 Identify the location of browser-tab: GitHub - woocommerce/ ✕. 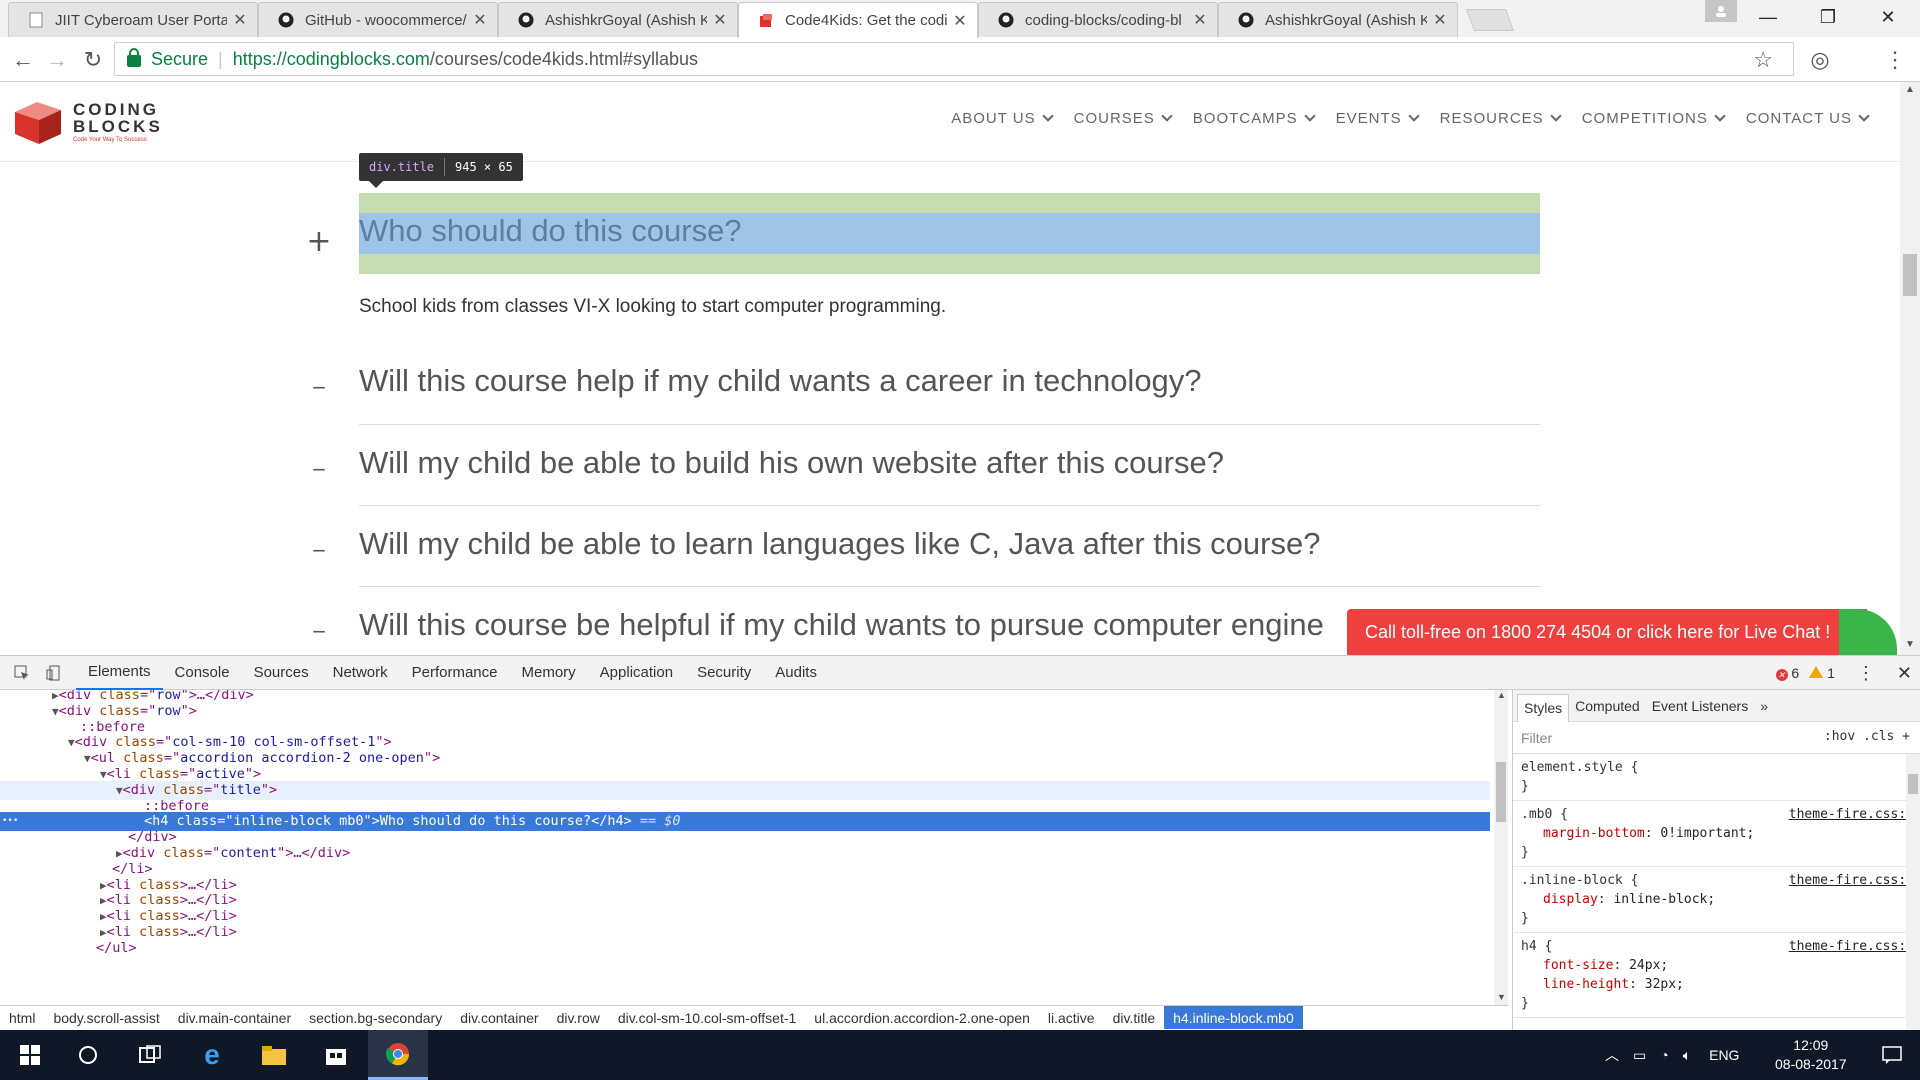
(378, 19).